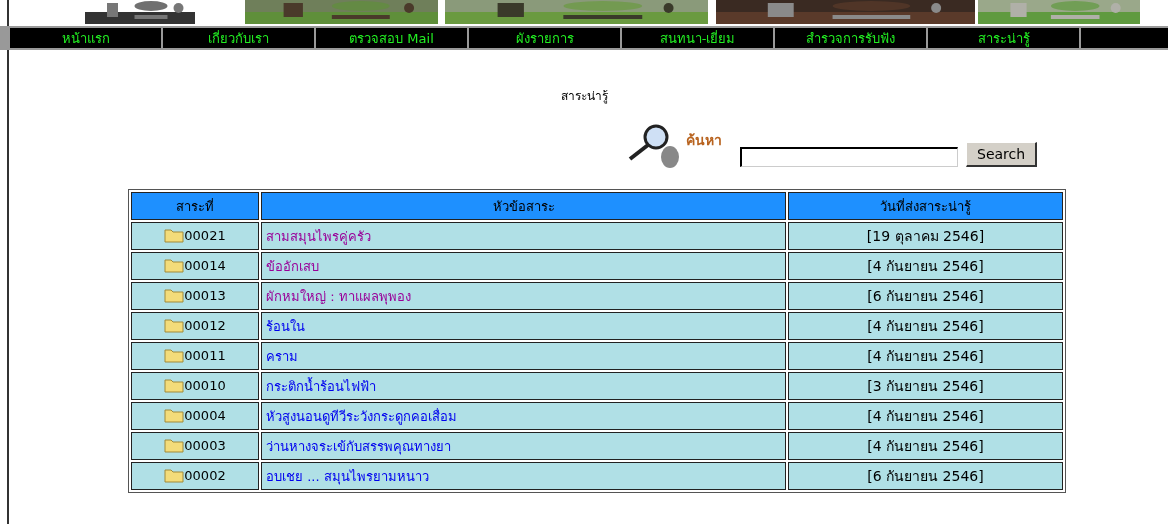  What do you see at coordinates (347, 476) in the screenshot?
I see `topic-link: อบเชย ... สมุนไพรยามหนาว` at bounding box center [347, 476].